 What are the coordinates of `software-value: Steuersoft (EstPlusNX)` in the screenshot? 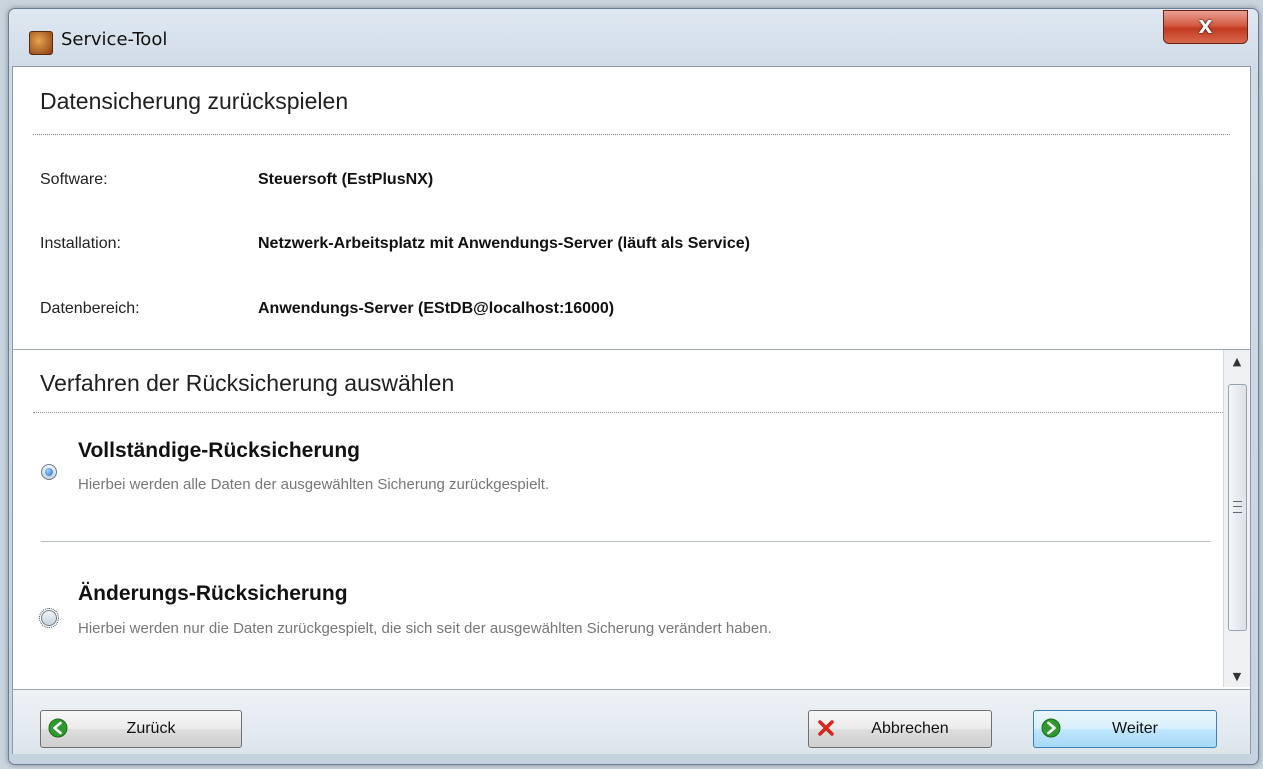 It's located at (346, 179).